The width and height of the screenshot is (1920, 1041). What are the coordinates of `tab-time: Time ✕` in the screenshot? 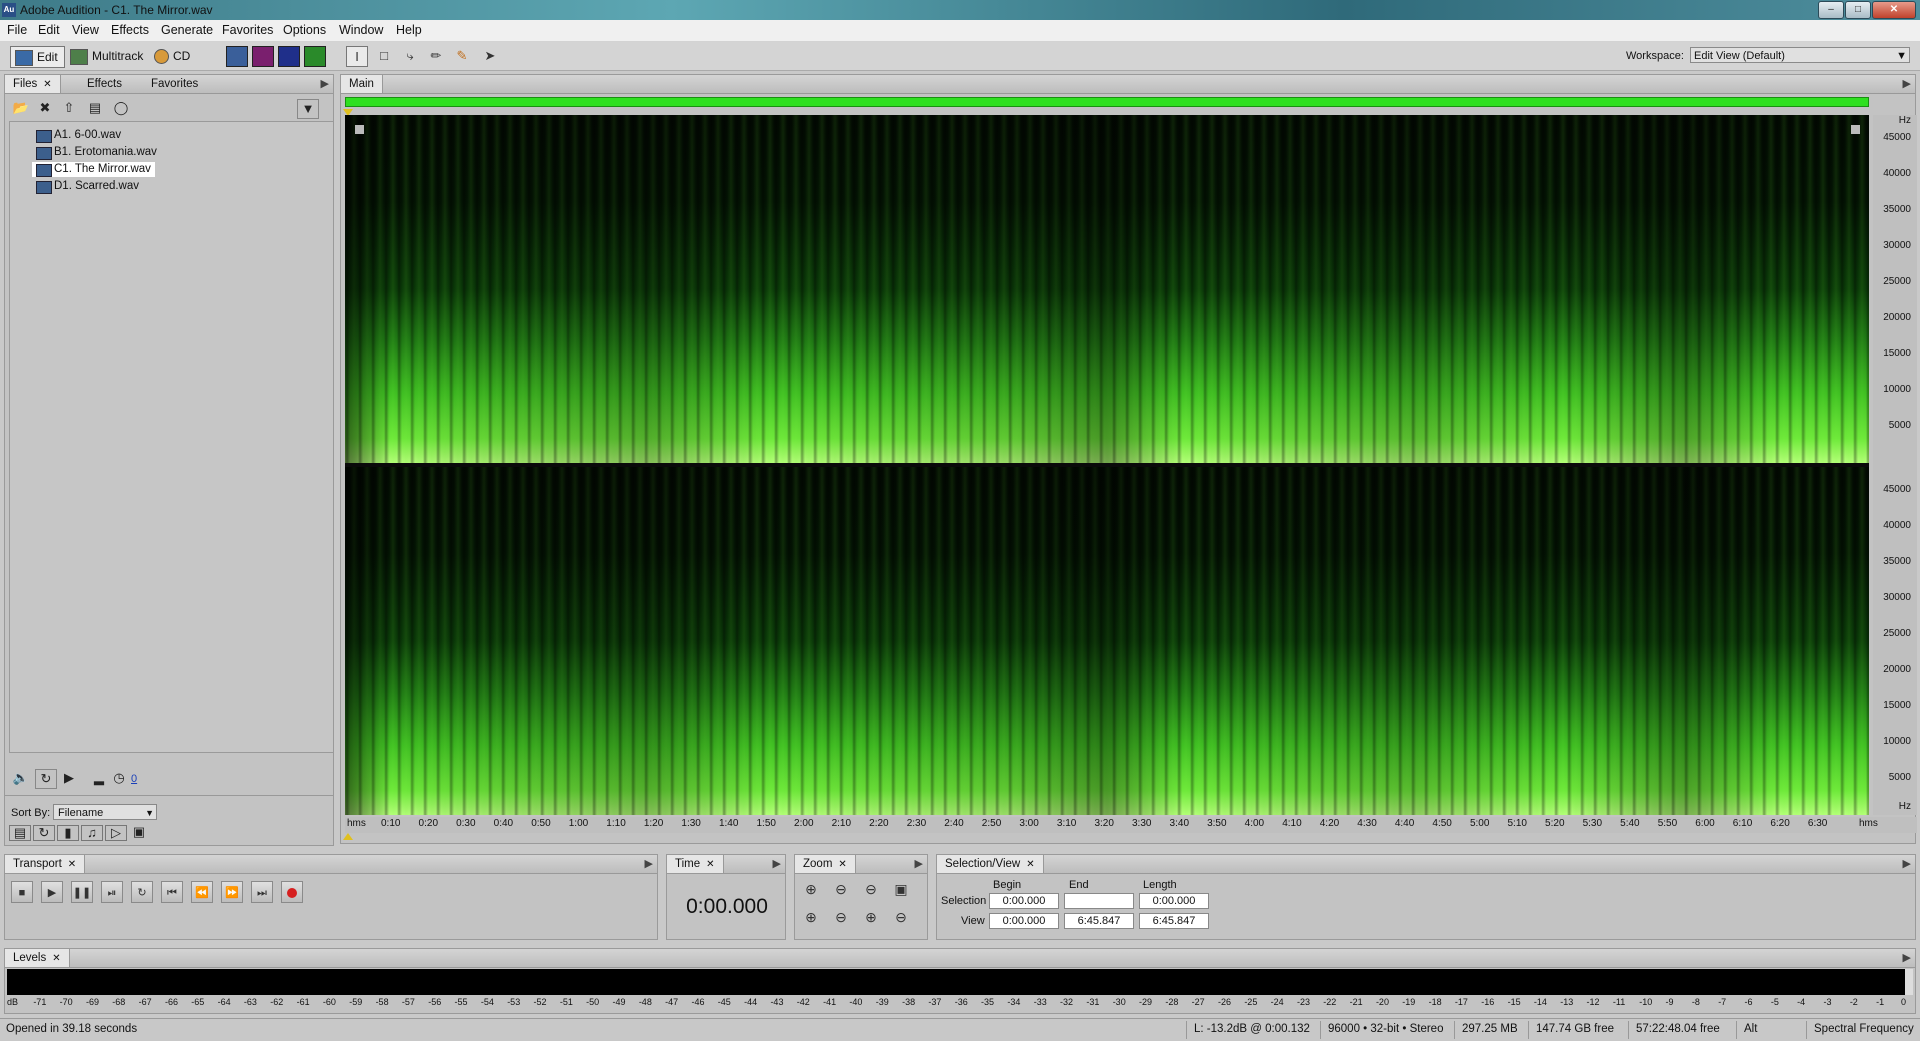 It's located at (695, 864).